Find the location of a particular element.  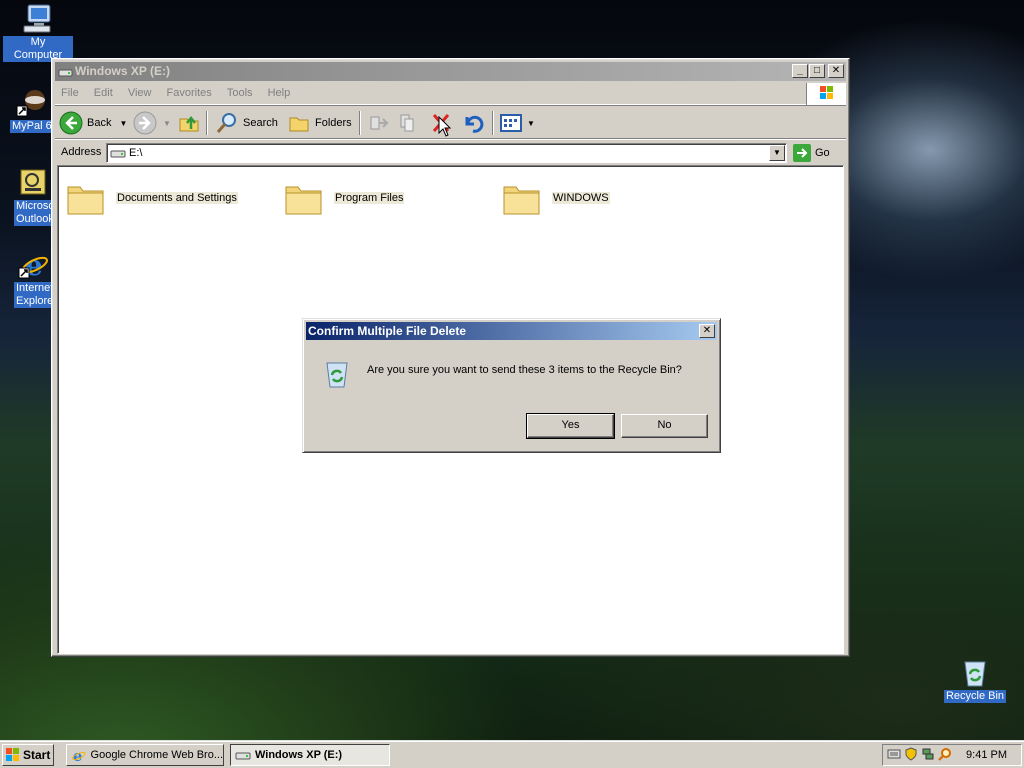

outlook-icon is located at coordinates (33, 182).